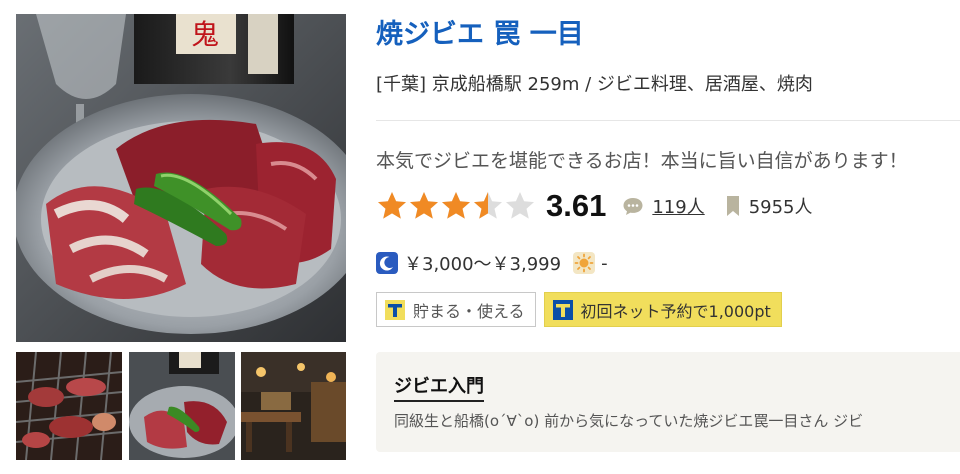  What do you see at coordinates (604, 263) in the screenshot?
I see `lunch-budget: -` at bounding box center [604, 263].